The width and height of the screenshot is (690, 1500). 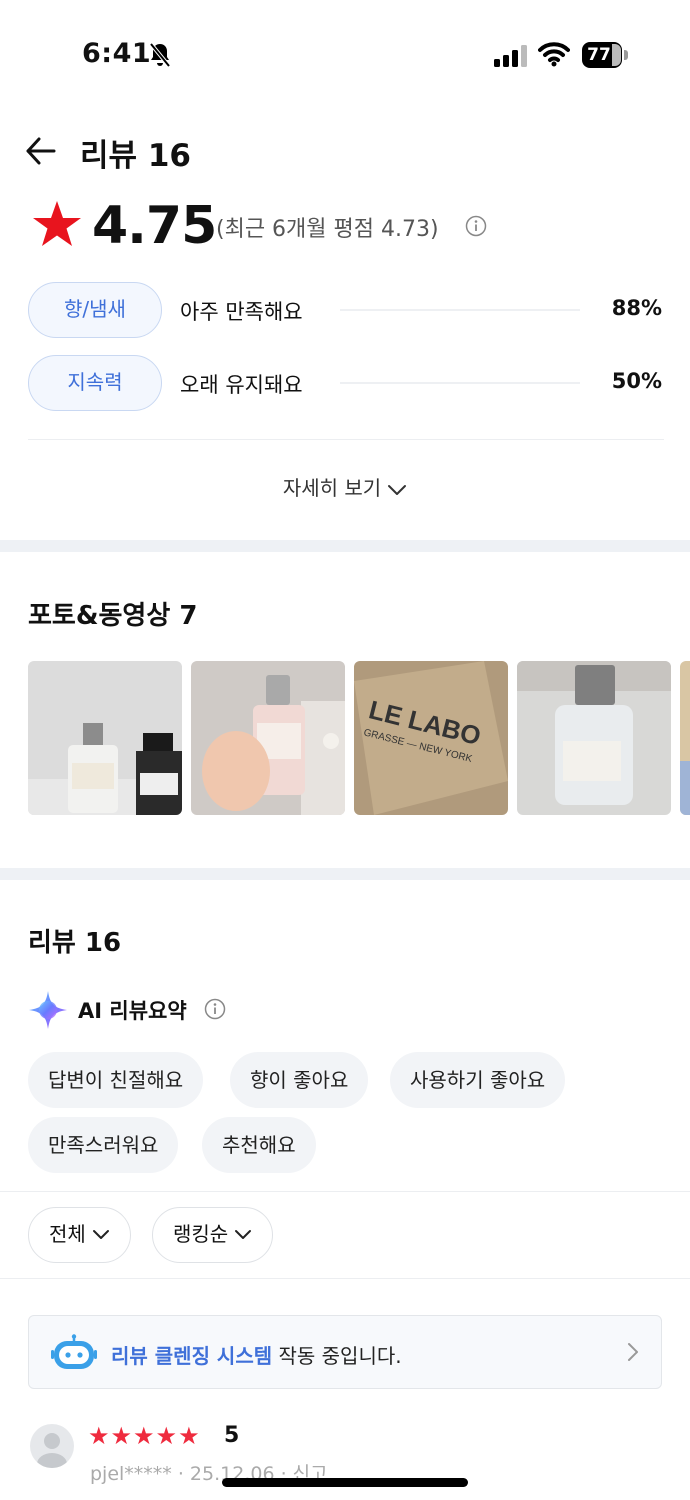 What do you see at coordinates (52, 1446) in the screenshot?
I see `avatar` at bounding box center [52, 1446].